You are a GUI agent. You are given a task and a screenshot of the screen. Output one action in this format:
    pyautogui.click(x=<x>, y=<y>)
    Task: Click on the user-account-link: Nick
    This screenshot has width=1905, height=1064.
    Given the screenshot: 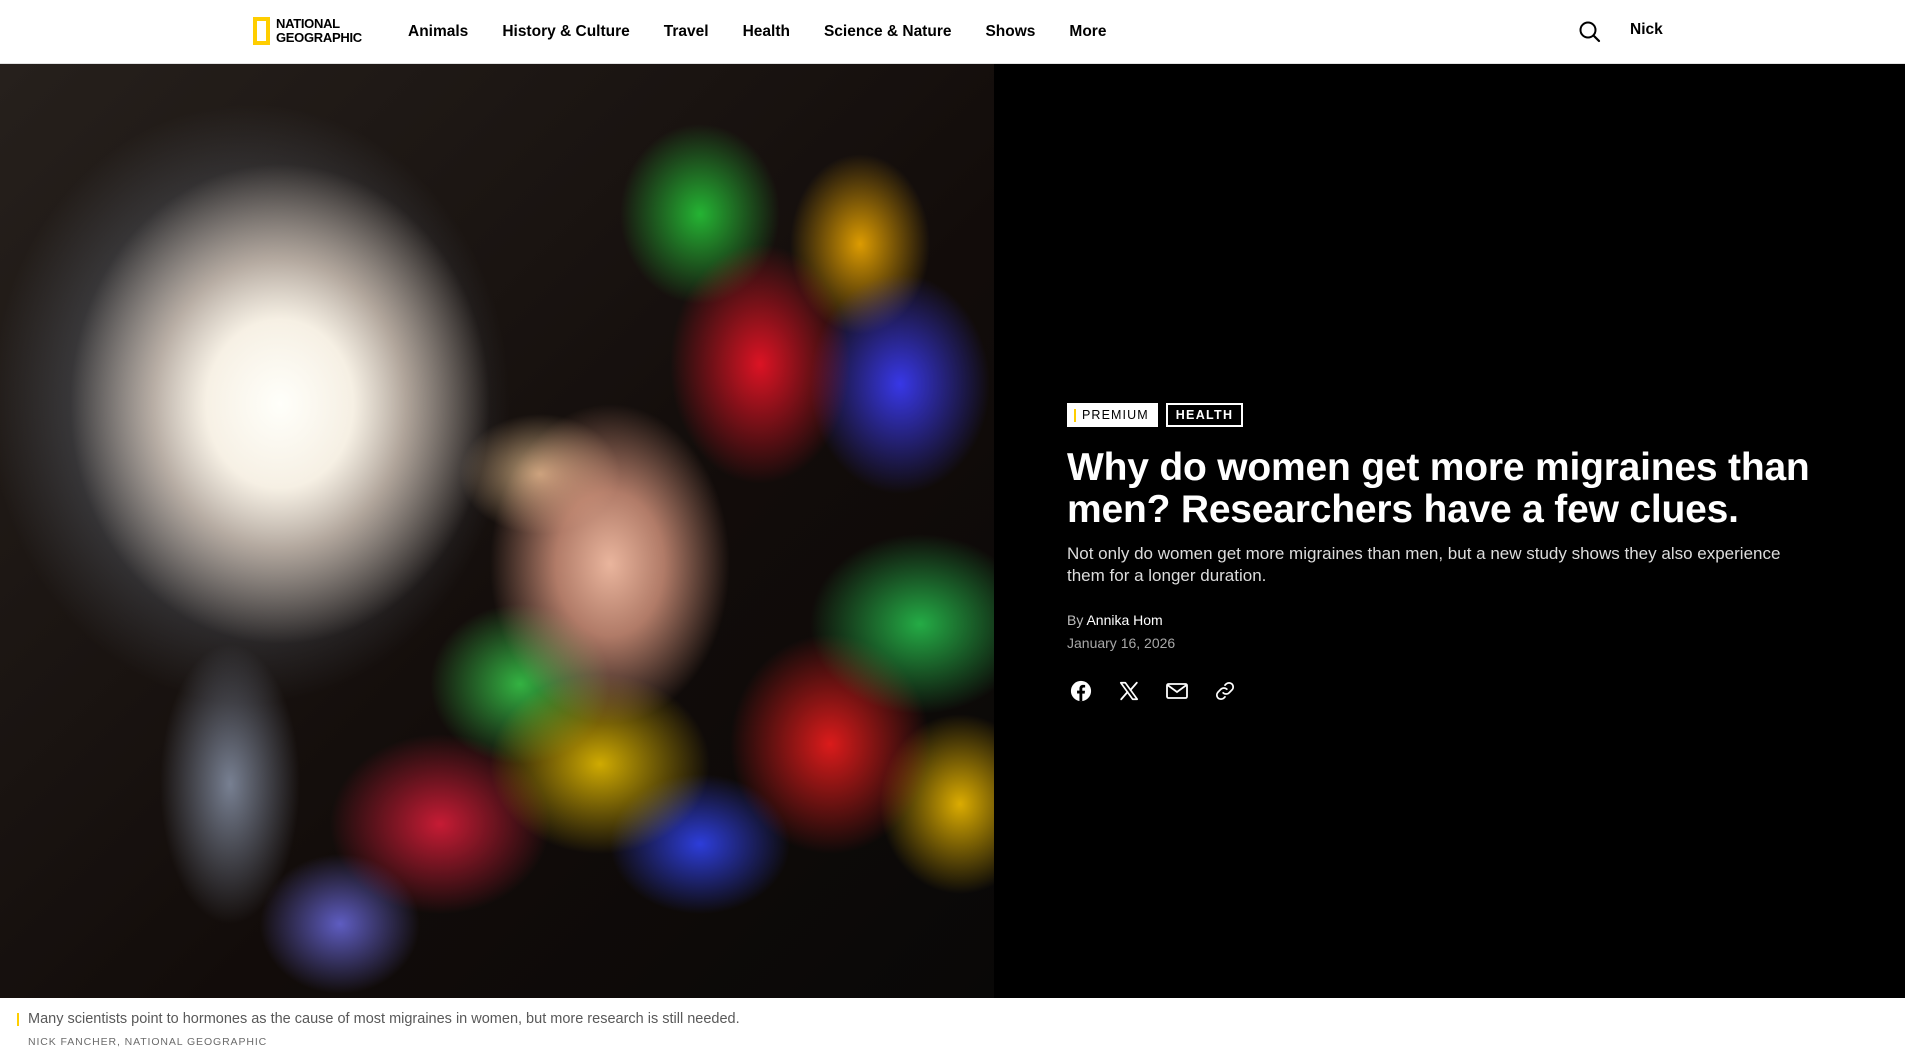 What is the action you would take?
    pyautogui.click(x=1646, y=30)
    